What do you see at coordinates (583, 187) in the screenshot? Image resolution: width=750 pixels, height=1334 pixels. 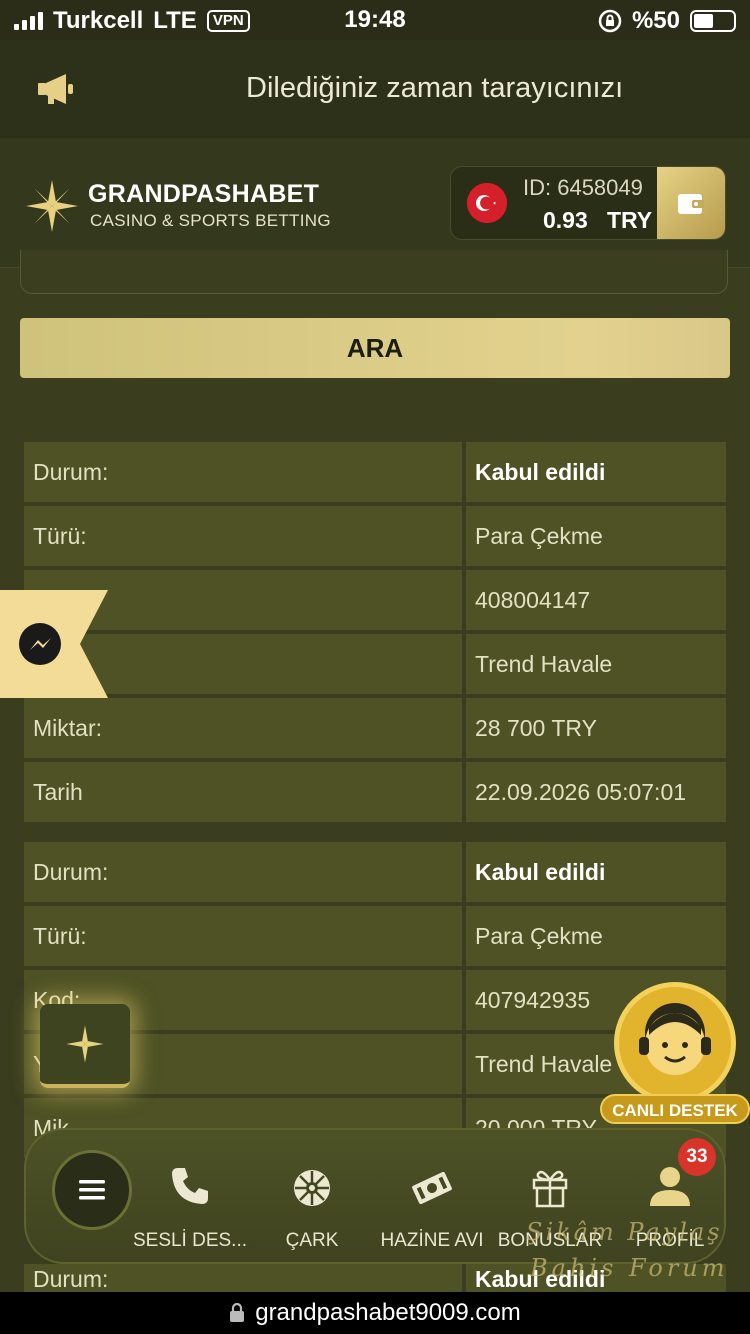 I see `account-id: ID: 6458049` at bounding box center [583, 187].